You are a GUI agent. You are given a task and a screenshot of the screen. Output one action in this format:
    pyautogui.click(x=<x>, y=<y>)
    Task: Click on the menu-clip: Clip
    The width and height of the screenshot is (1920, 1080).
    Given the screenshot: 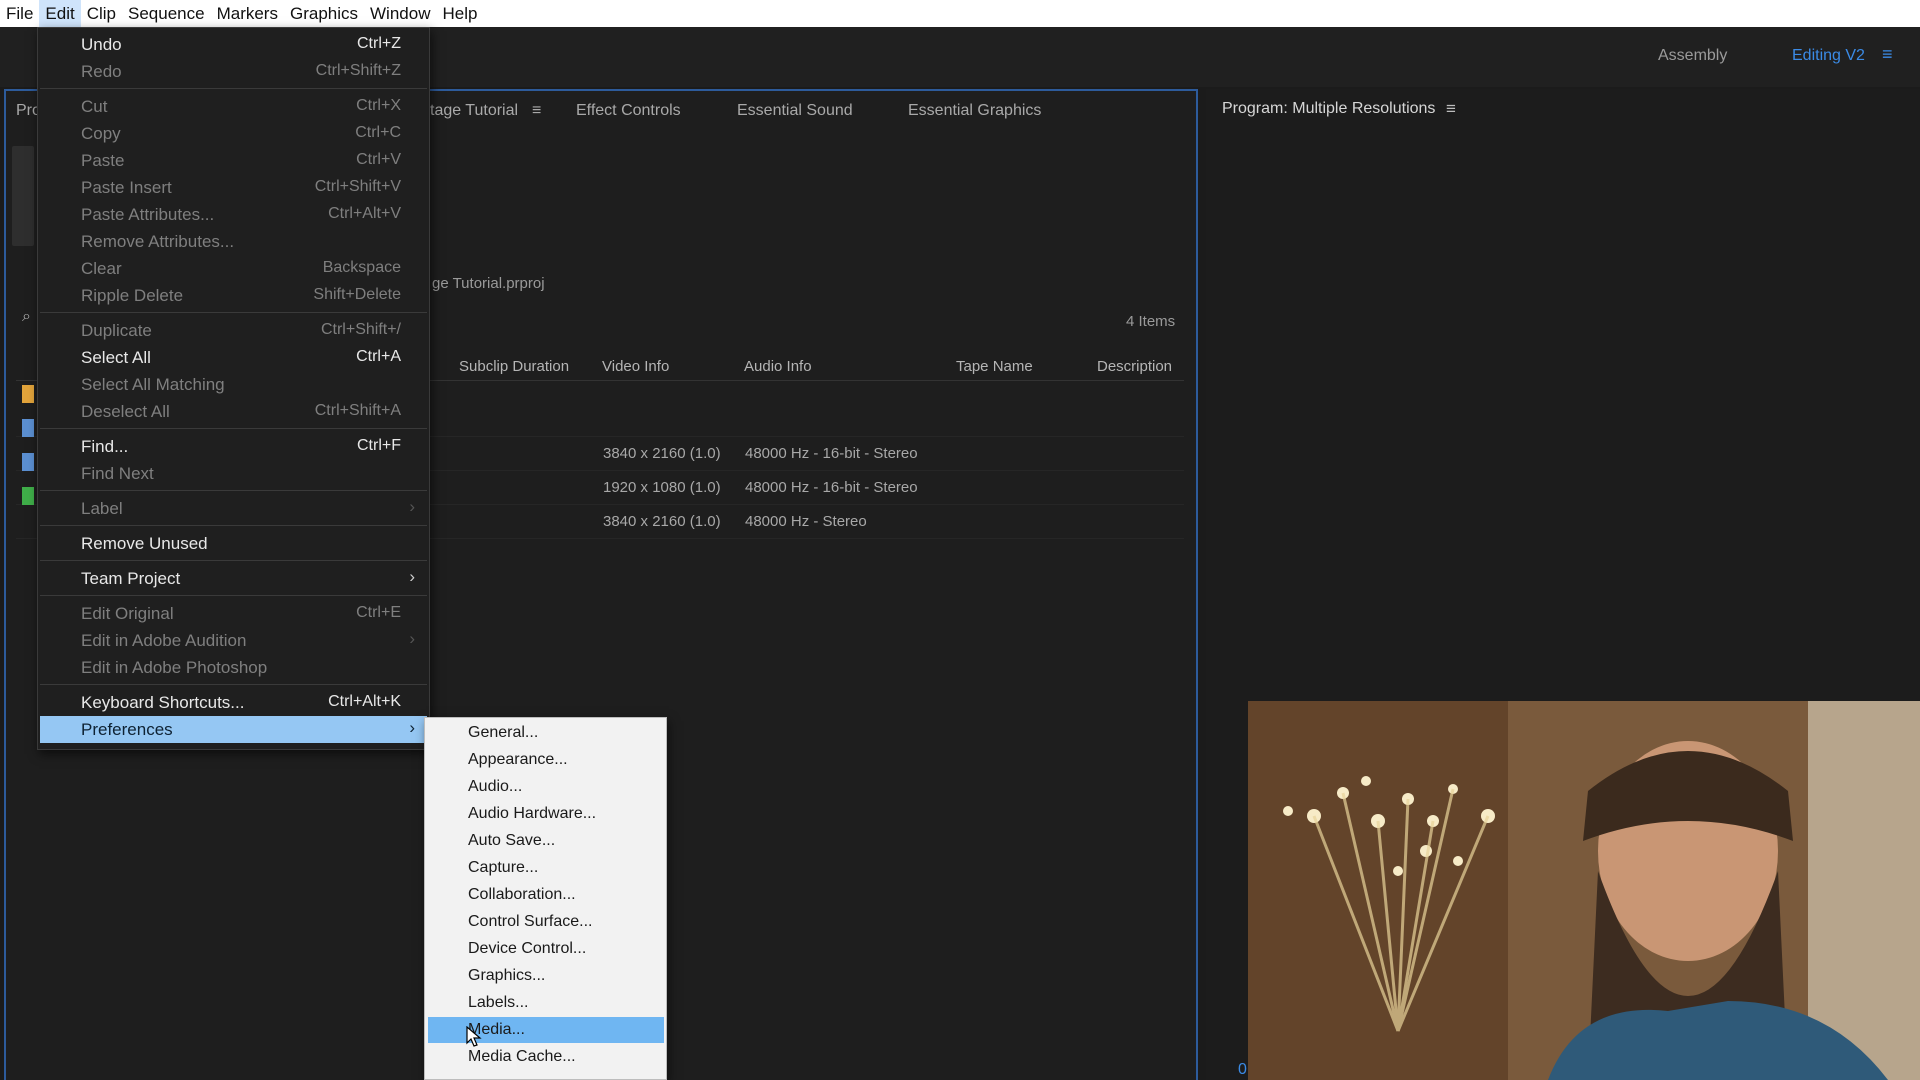 What is the action you would take?
    pyautogui.click(x=101, y=13)
    